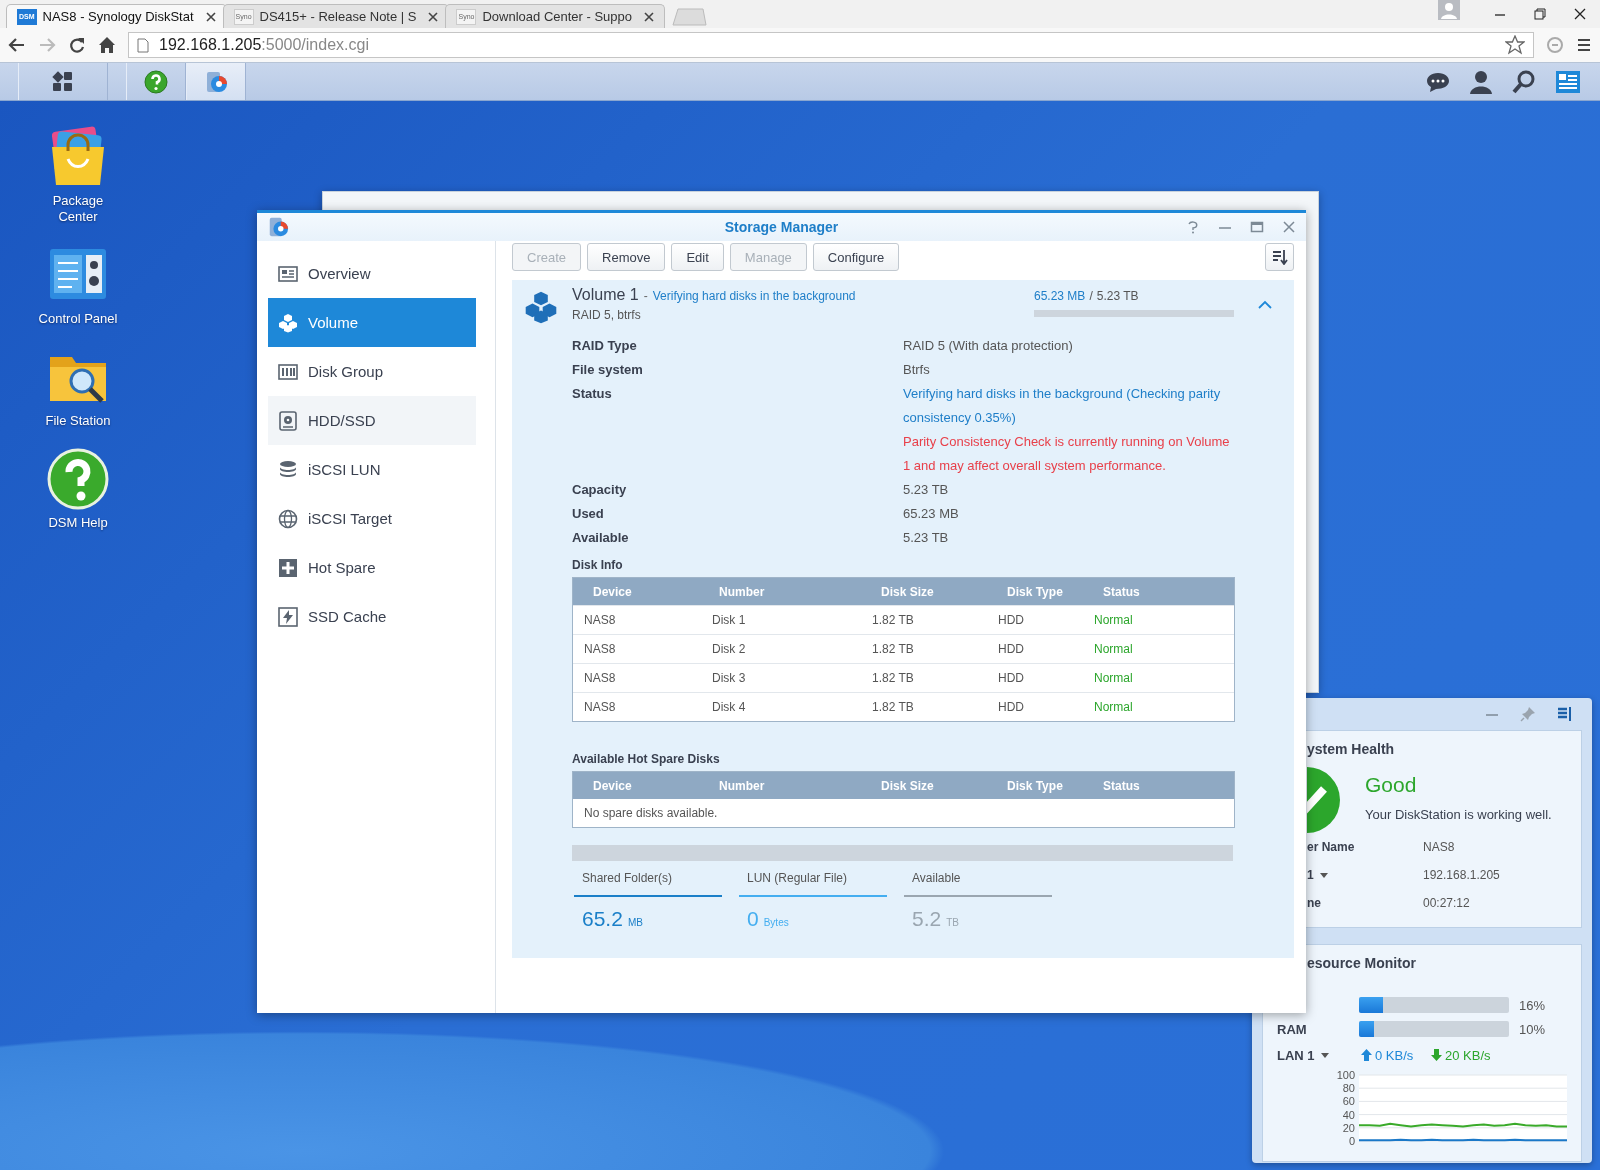 Image resolution: width=1600 pixels, height=1170 pixels. I want to click on volume-name: Volume 1, so click(605, 295).